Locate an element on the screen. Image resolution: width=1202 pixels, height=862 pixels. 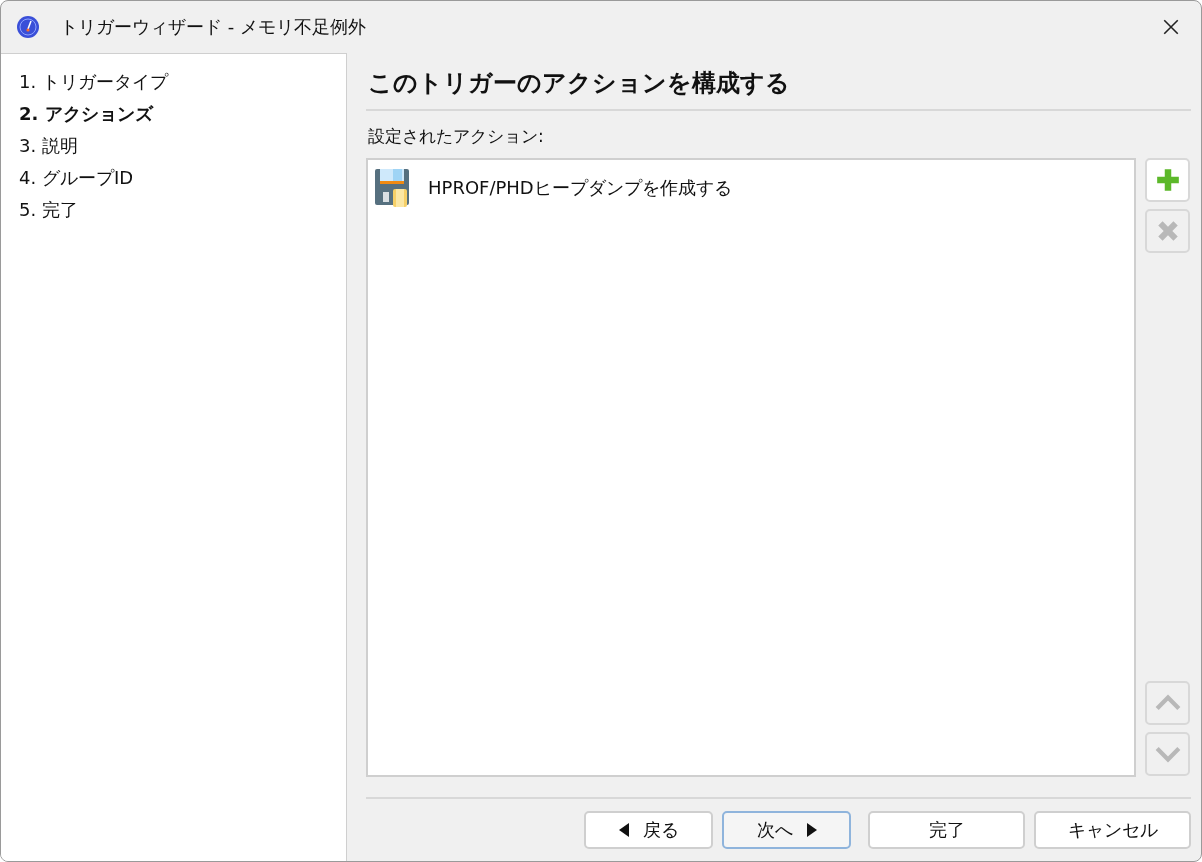
step-item: 3. 説明 is located at coordinates (49, 146).